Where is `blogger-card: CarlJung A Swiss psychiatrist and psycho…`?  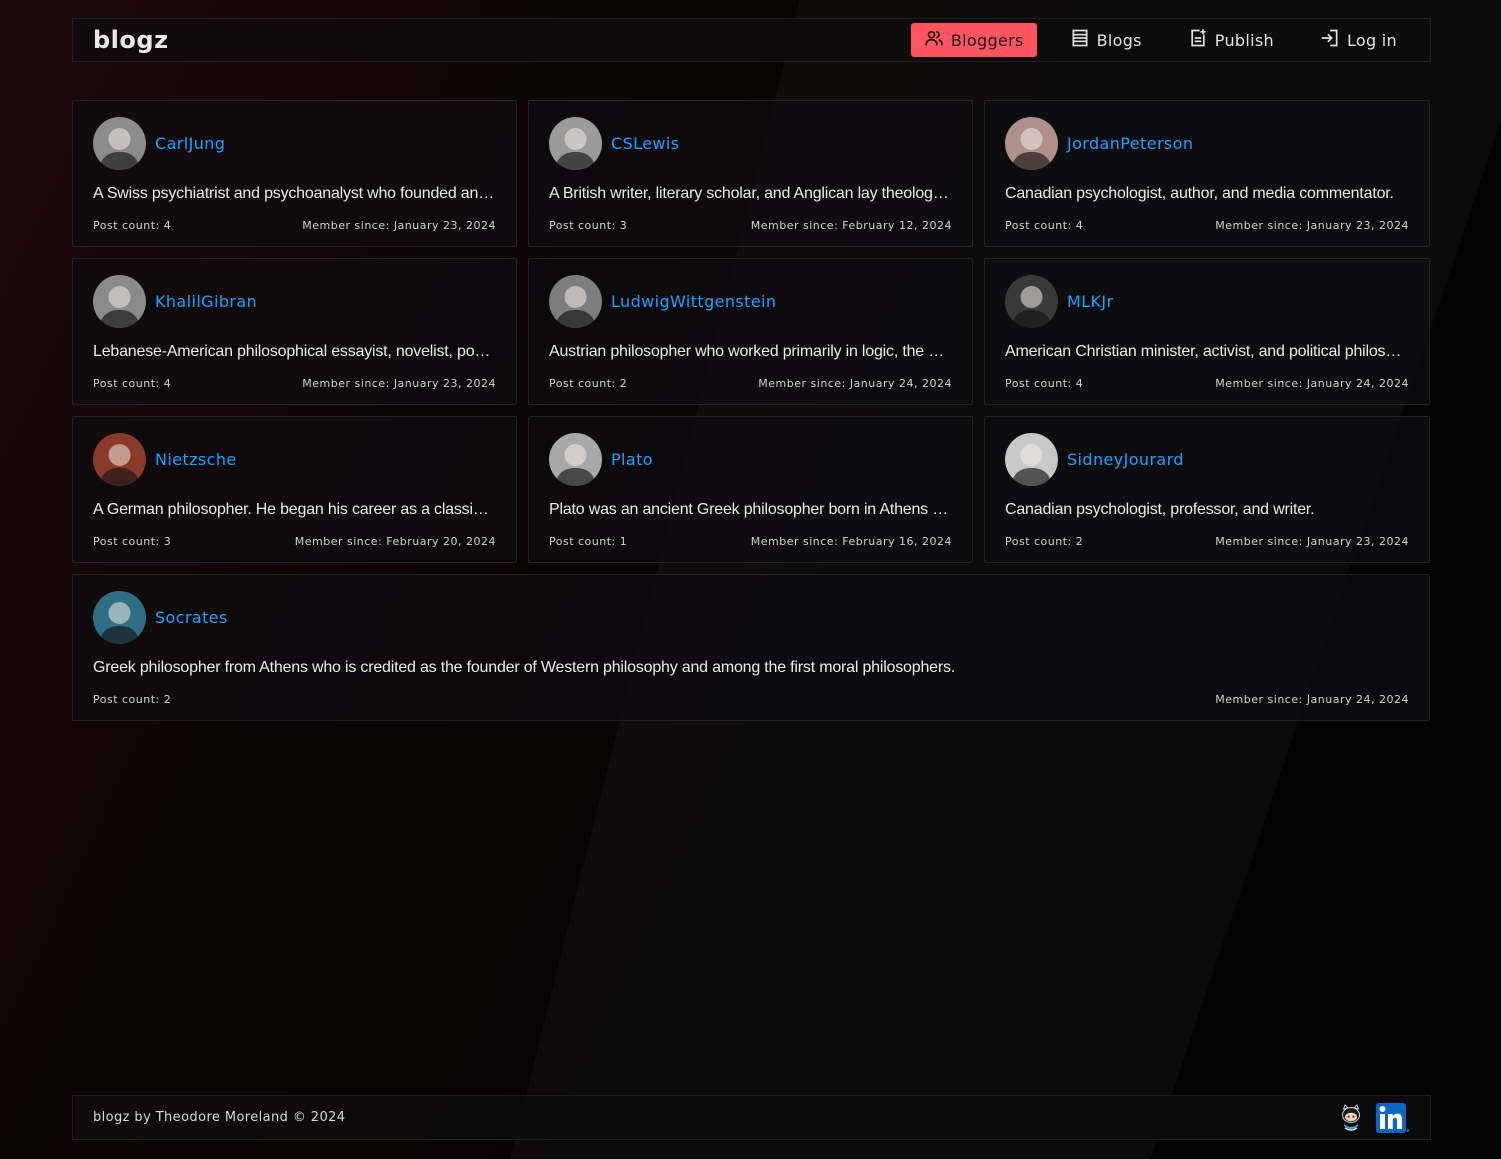 blogger-card: CarlJung A Swiss psychiatrist and psycho… is located at coordinates (294, 173).